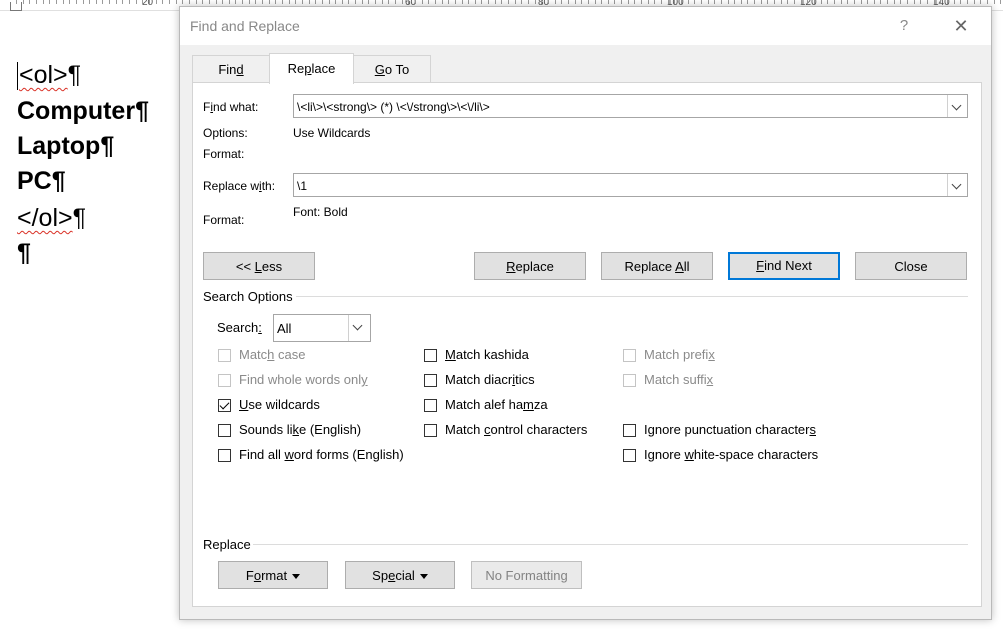  Describe the element at coordinates (273, 575) in the screenshot. I see `format-menu-button: Format` at that location.